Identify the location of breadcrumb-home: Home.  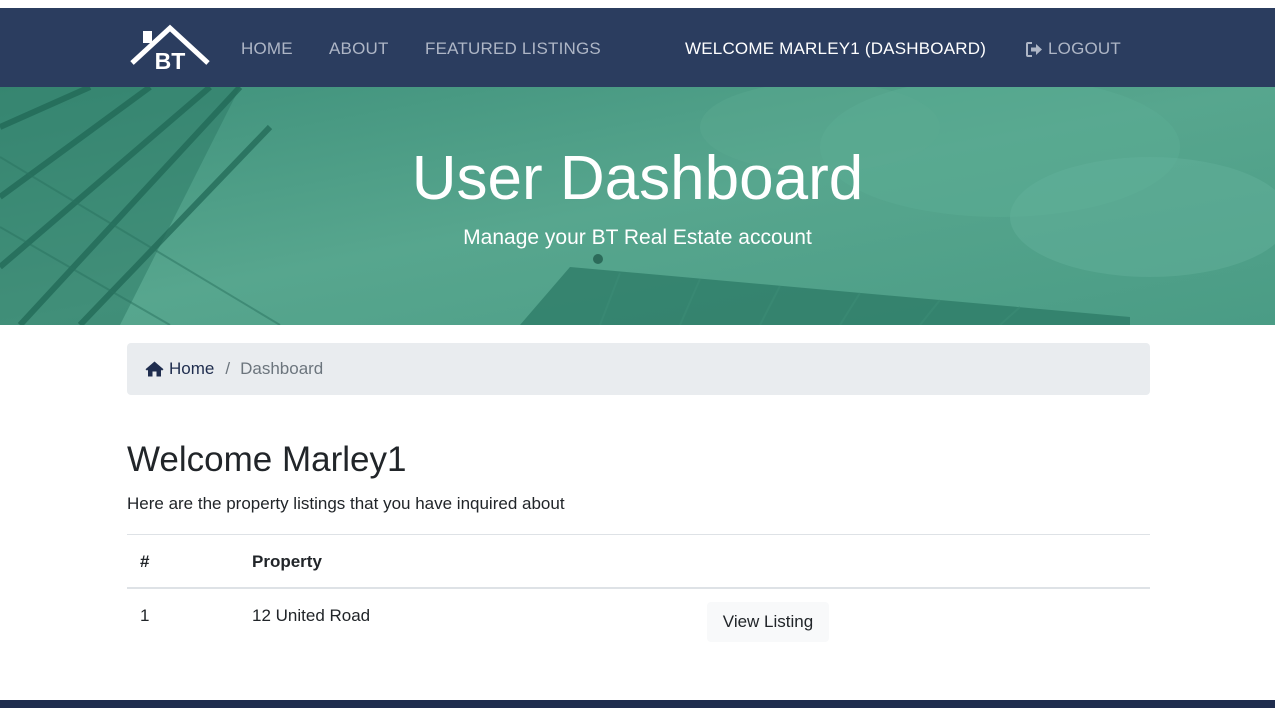
(179, 369).